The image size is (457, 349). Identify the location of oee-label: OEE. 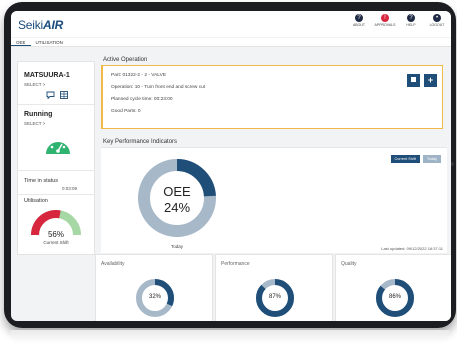
(177, 191).